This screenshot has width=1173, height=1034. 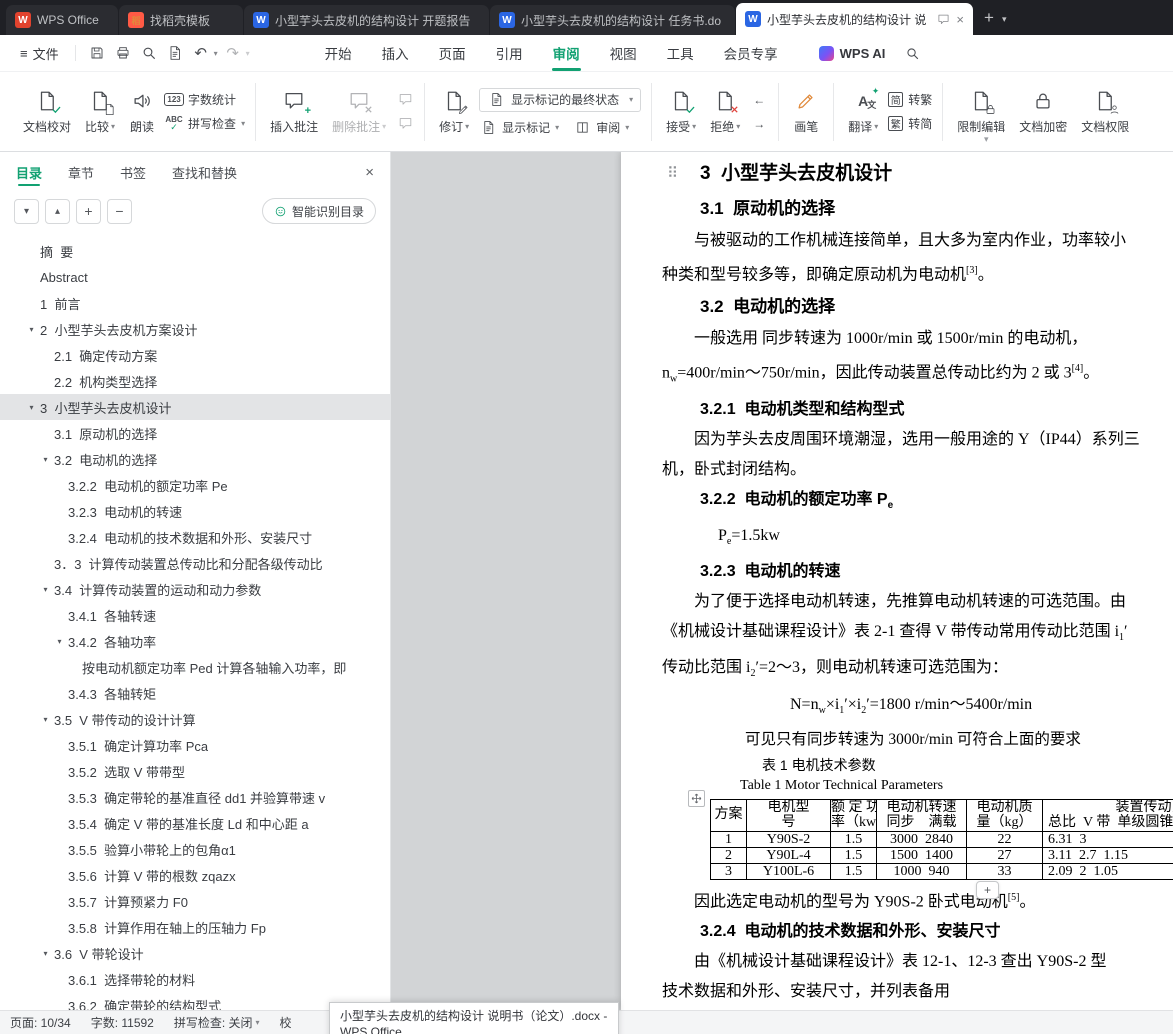 I want to click on toc-item: 3.5.6 计算 V 带的根数 zqazx, so click(x=195, y=875).